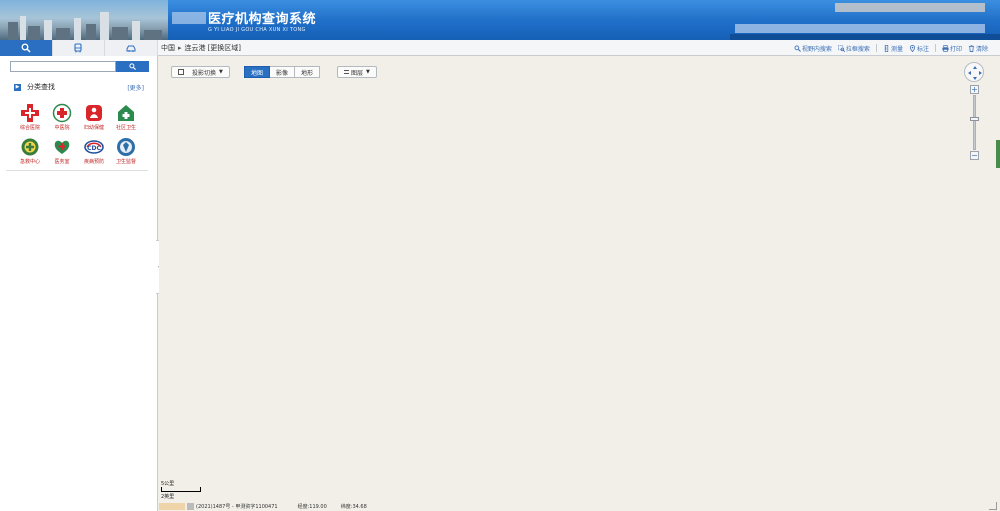 This screenshot has height=511, width=1000. What do you see at coordinates (893, 48) in the screenshot?
I see `measure-button: 测量` at bounding box center [893, 48].